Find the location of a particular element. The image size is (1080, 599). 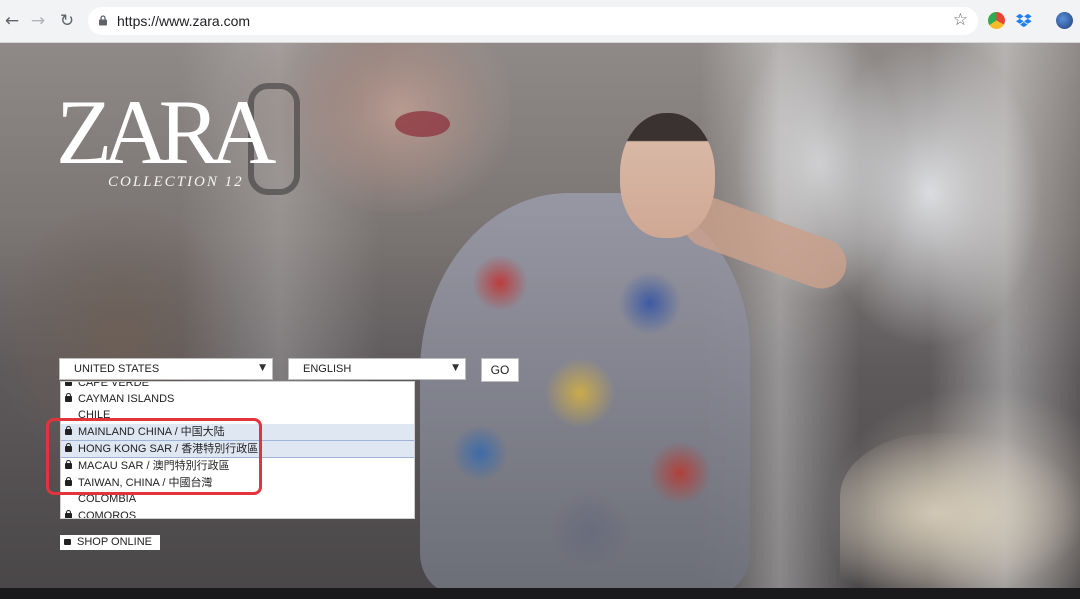

back-icon: ← is located at coordinates (12, 21).